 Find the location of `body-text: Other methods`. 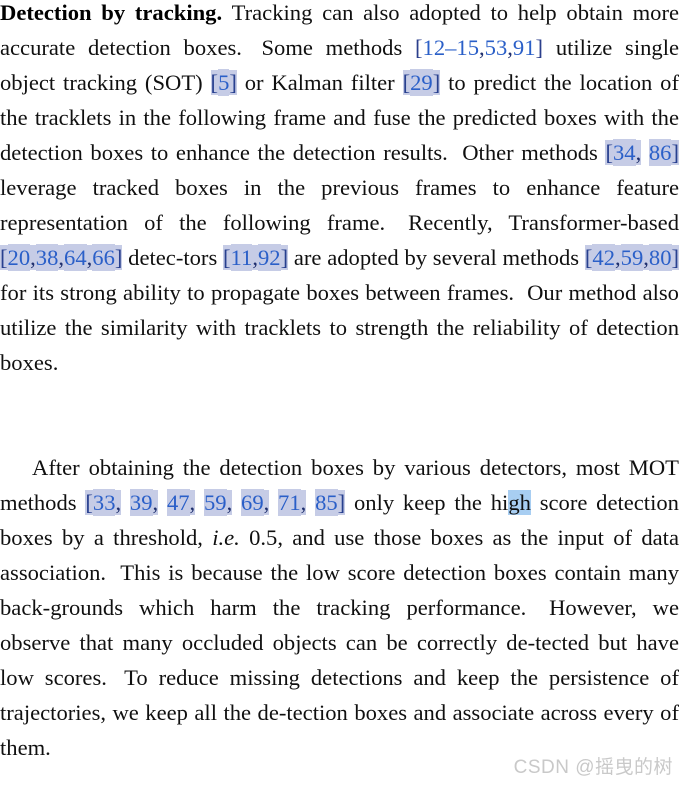

body-text: Other methods is located at coordinates (530, 153).